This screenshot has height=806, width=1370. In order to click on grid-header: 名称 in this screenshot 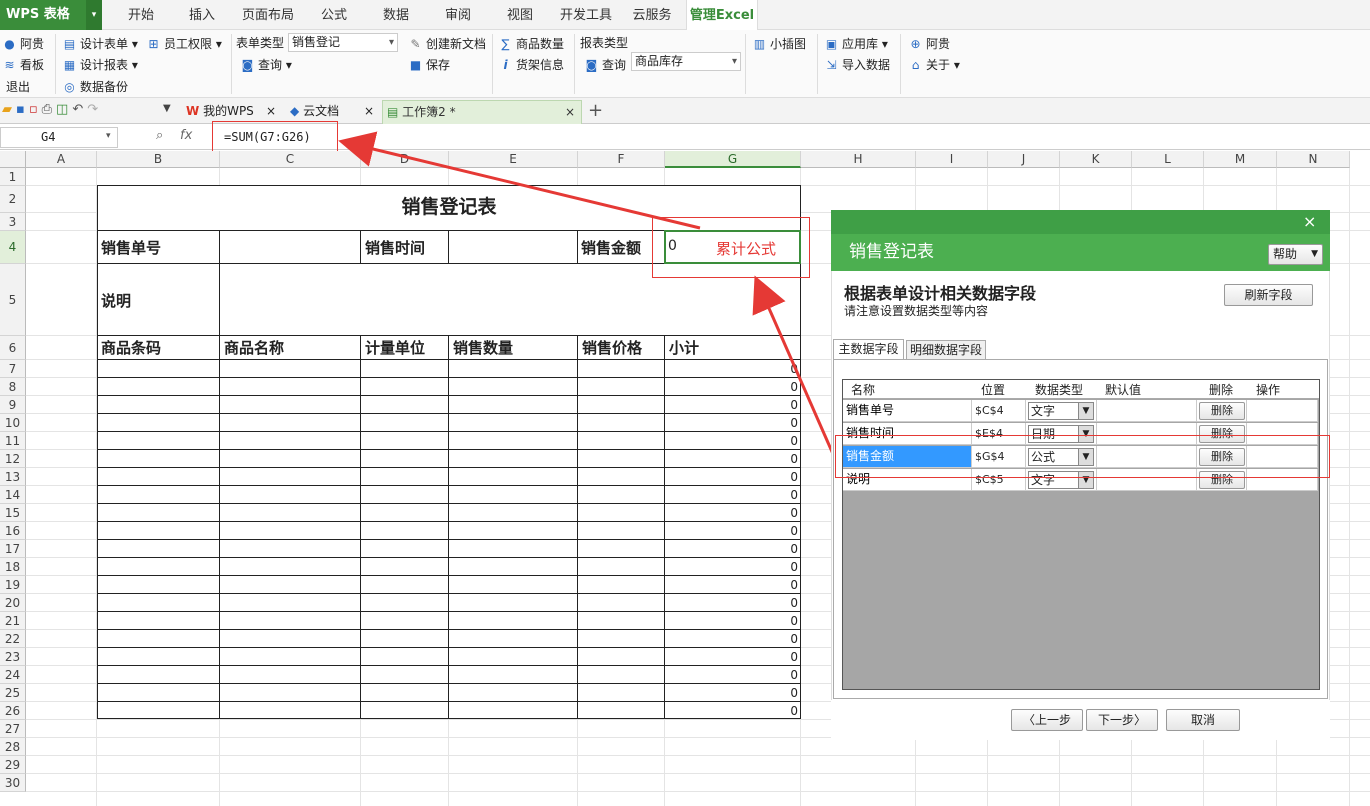, I will do `click(863, 390)`.